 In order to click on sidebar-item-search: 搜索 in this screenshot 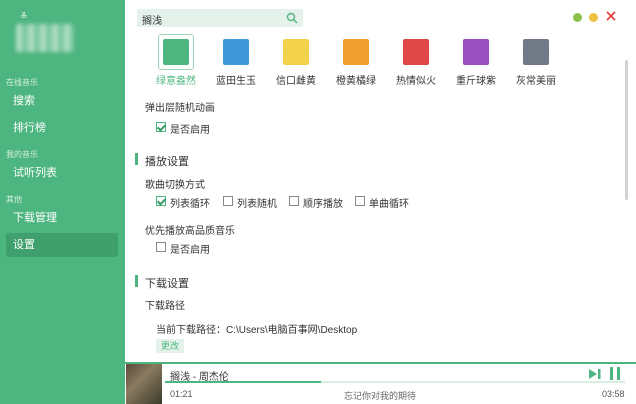, I will do `click(62, 101)`.